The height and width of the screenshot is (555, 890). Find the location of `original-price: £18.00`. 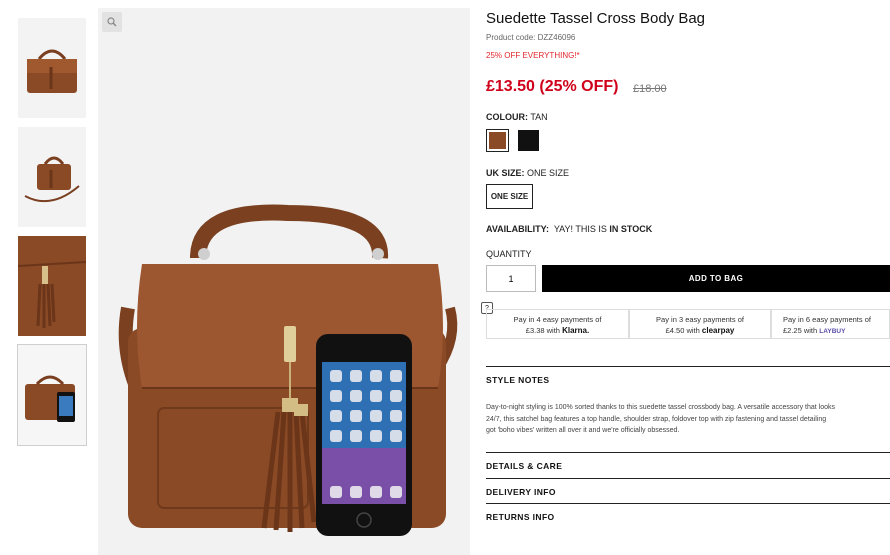

original-price: £18.00 is located at coordinates (650, 89).